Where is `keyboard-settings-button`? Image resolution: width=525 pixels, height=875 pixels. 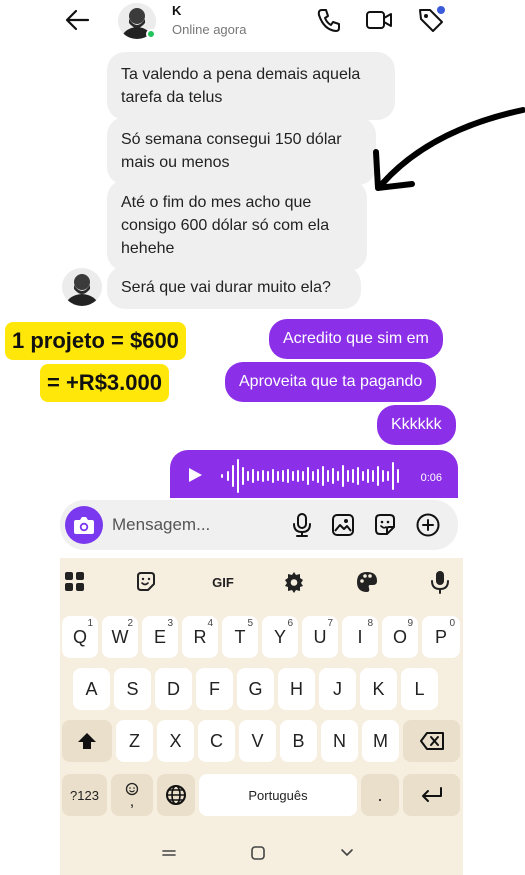 keyboard-settings-button is located at coordinates (294, 582).